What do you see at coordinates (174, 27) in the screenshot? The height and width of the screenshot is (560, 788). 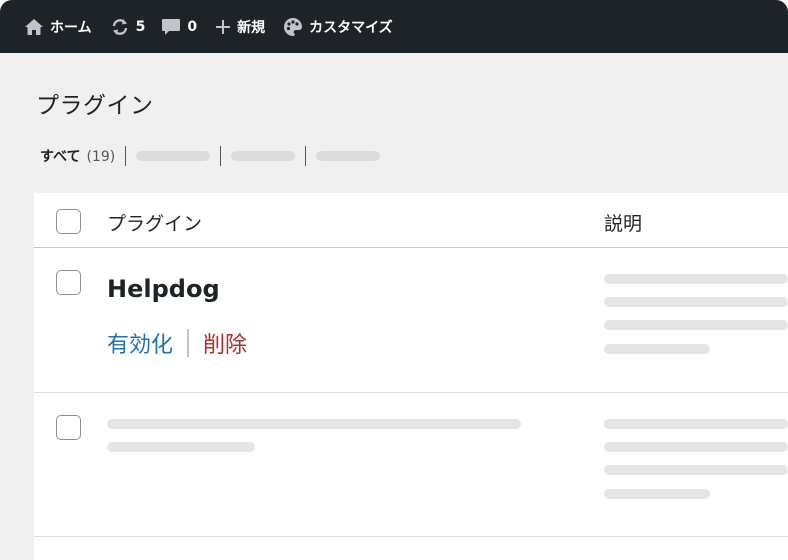 I see `comment-icon` at bounding box center [174, 27].